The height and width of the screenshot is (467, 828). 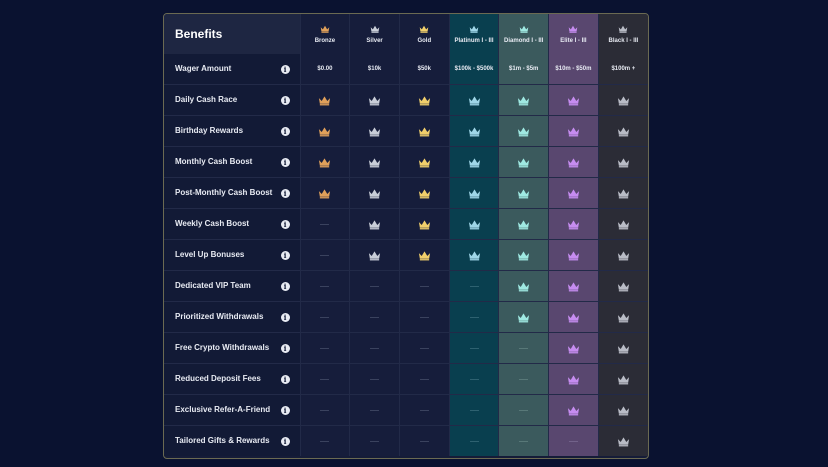 What do you see at coordinates (224, 193) in the screenshot?
I see `benefit-label: Post-Monthly Cash Boost` at bounding box center [224, 193].